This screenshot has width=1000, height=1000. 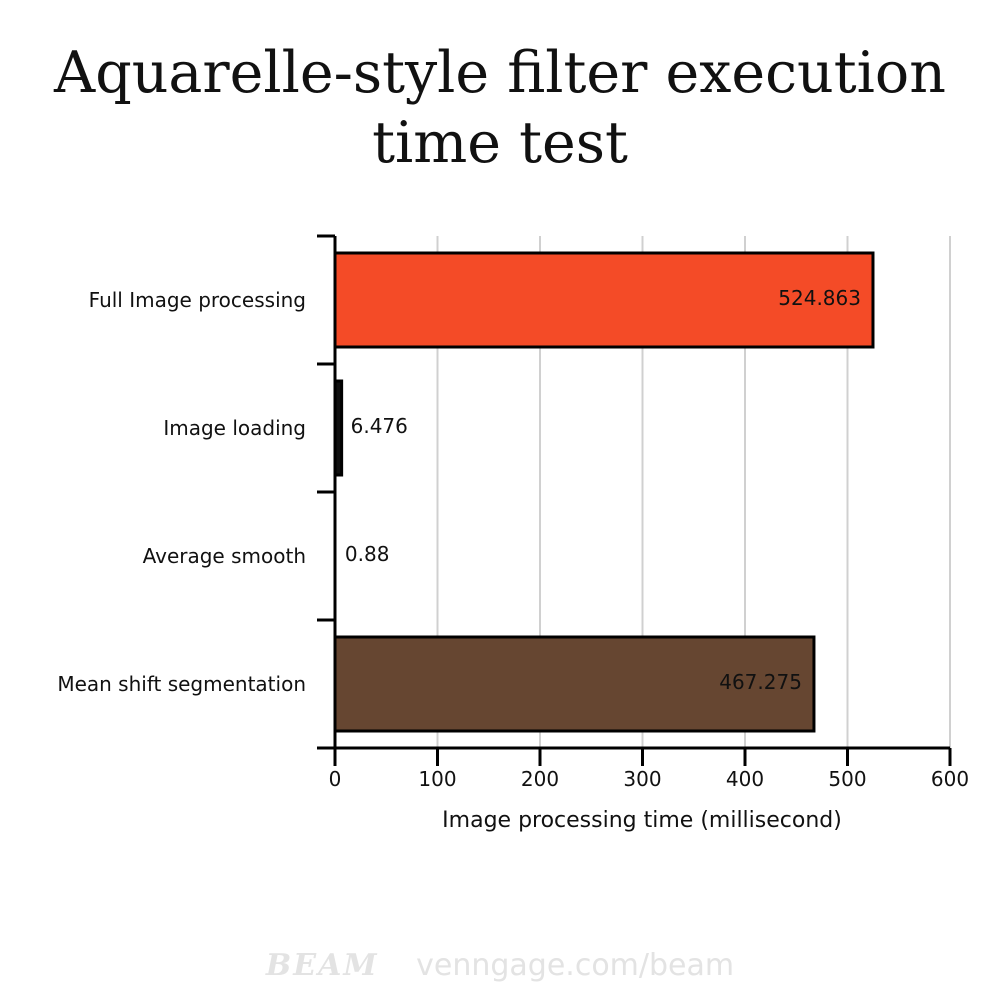 I want to click on footer-url: venngage.com/beam, so click(x=575, y=965).